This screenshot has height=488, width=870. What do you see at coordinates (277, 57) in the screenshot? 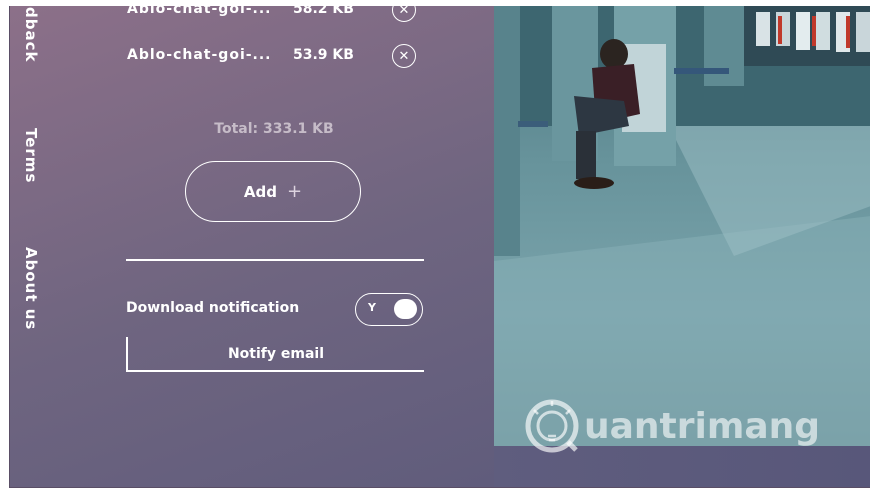
I see `file-item: Ablo-chat-goi-... 53.9 KB ✕` at bounding box center [277, 57].